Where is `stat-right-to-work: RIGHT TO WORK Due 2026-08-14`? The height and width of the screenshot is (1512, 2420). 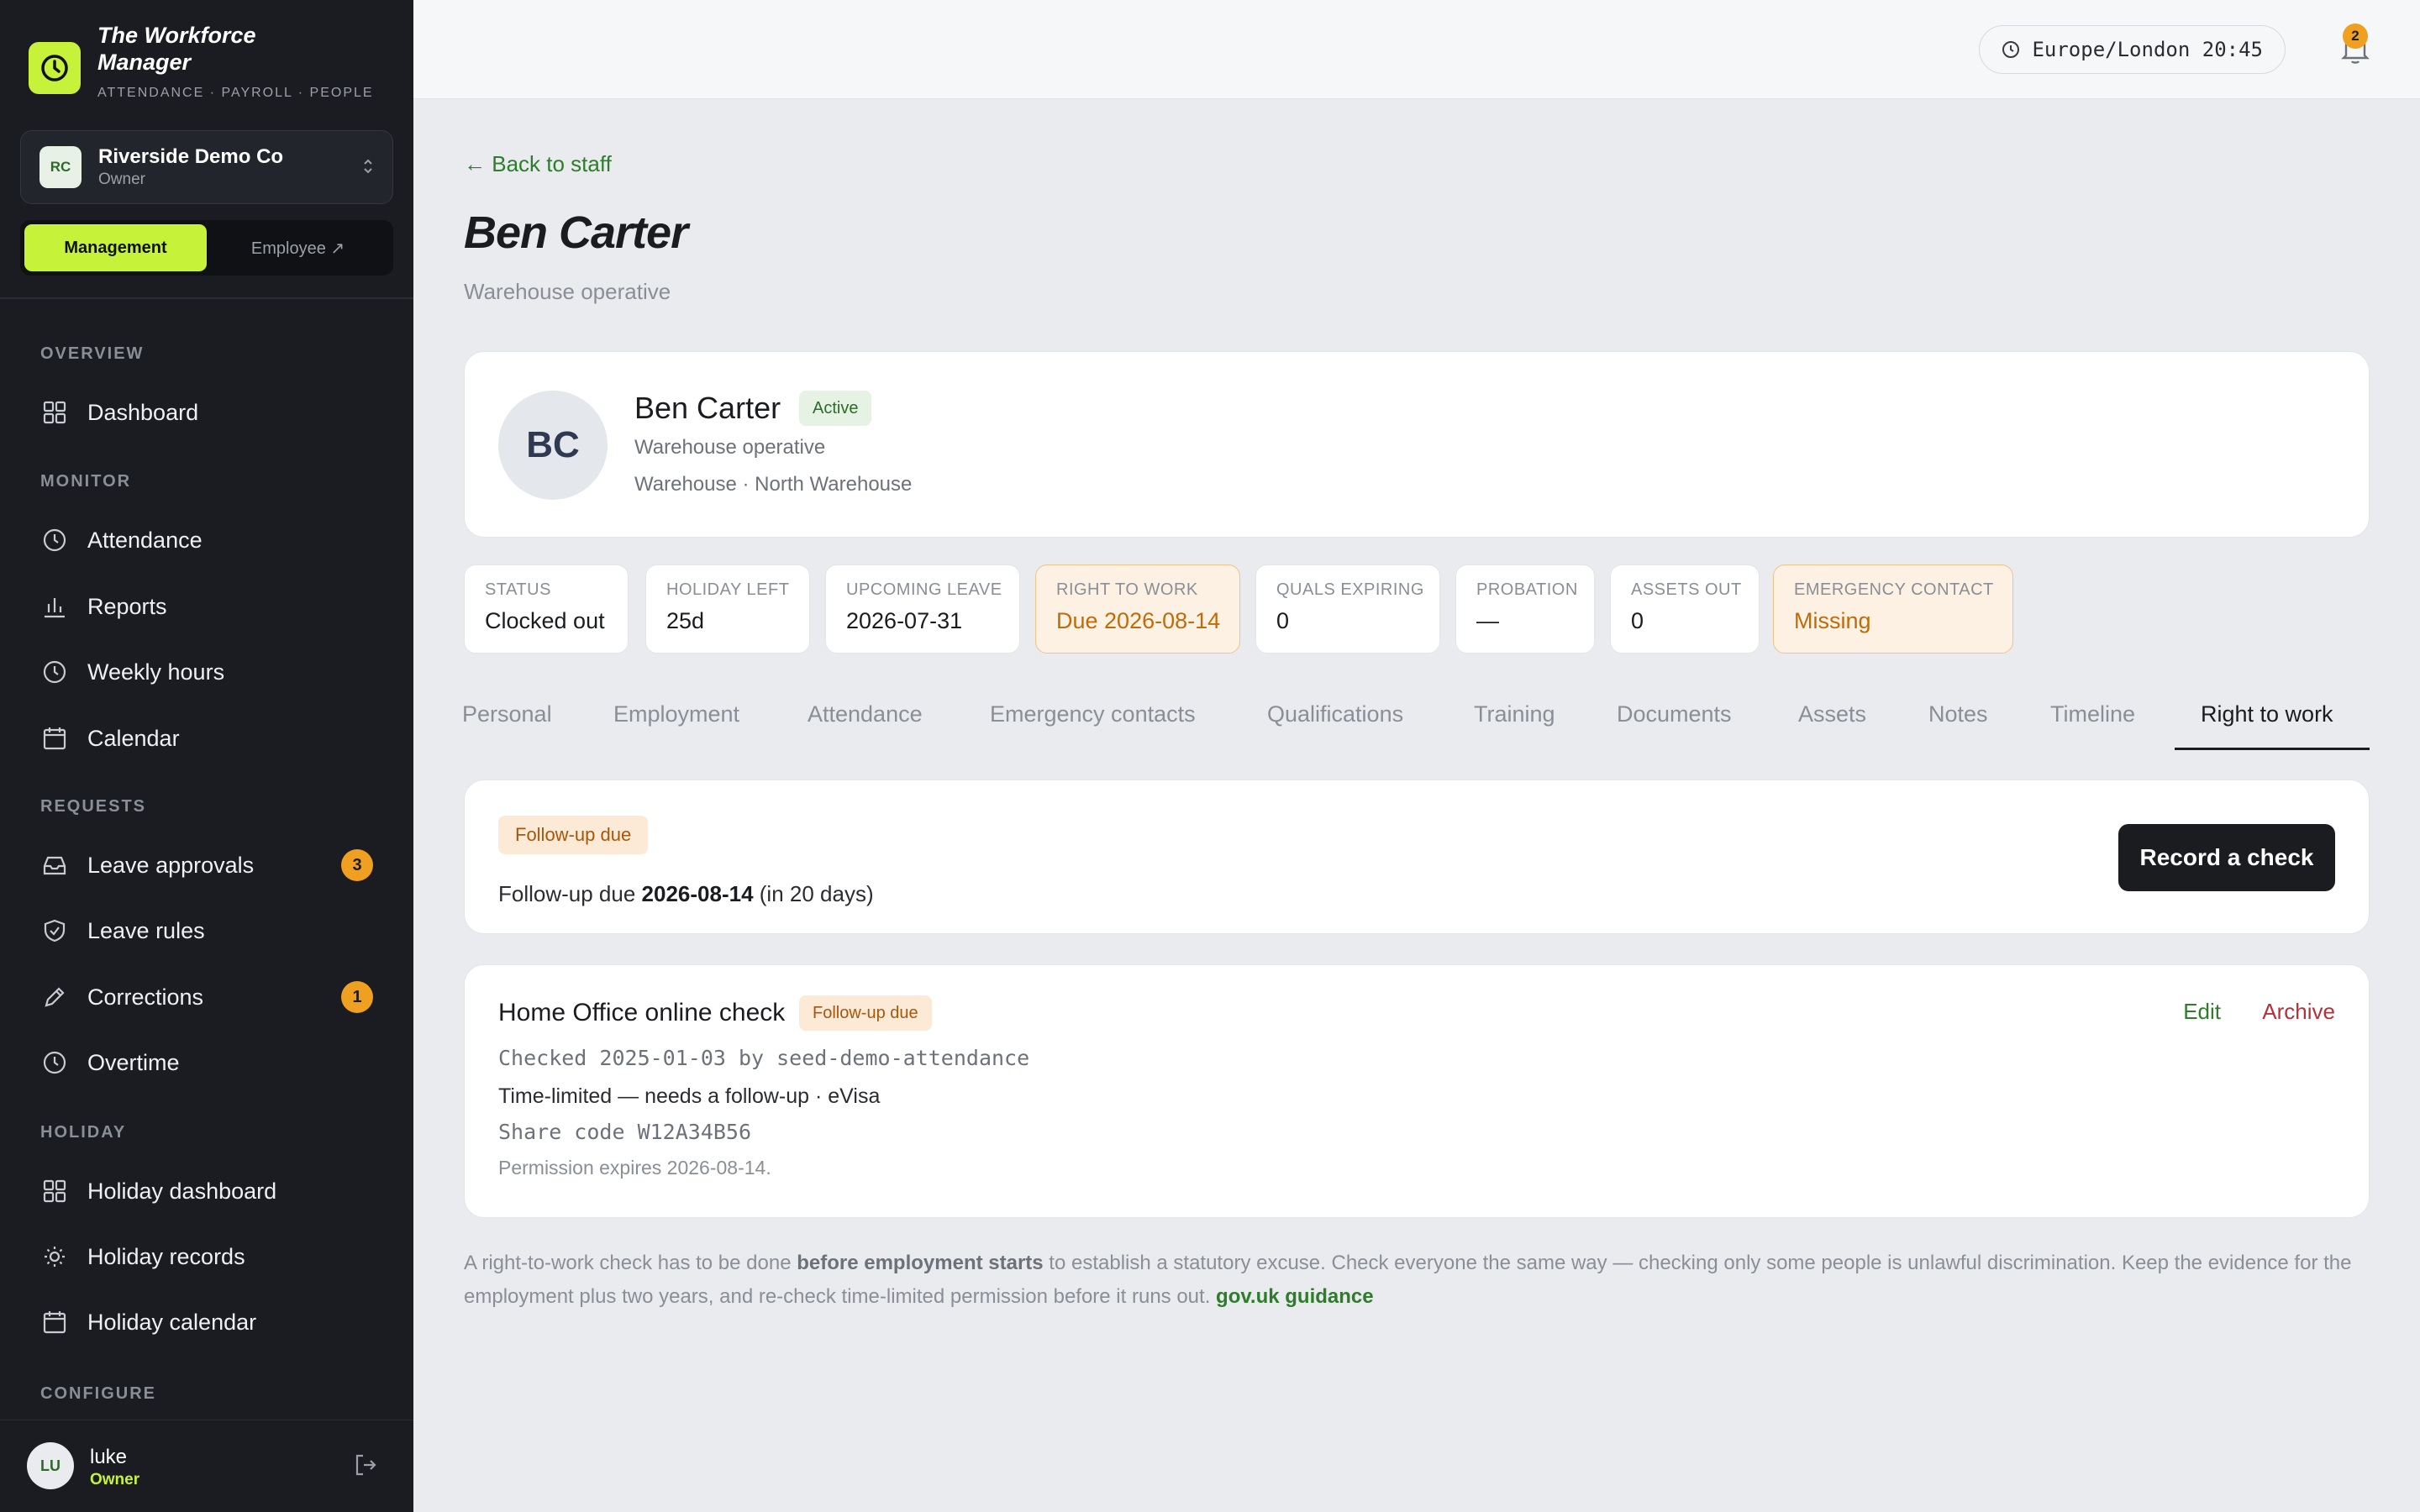
stat-right-to-work: RIGHT TO WORK Due 2026-08-14 is located at coordinates (1137, 609).